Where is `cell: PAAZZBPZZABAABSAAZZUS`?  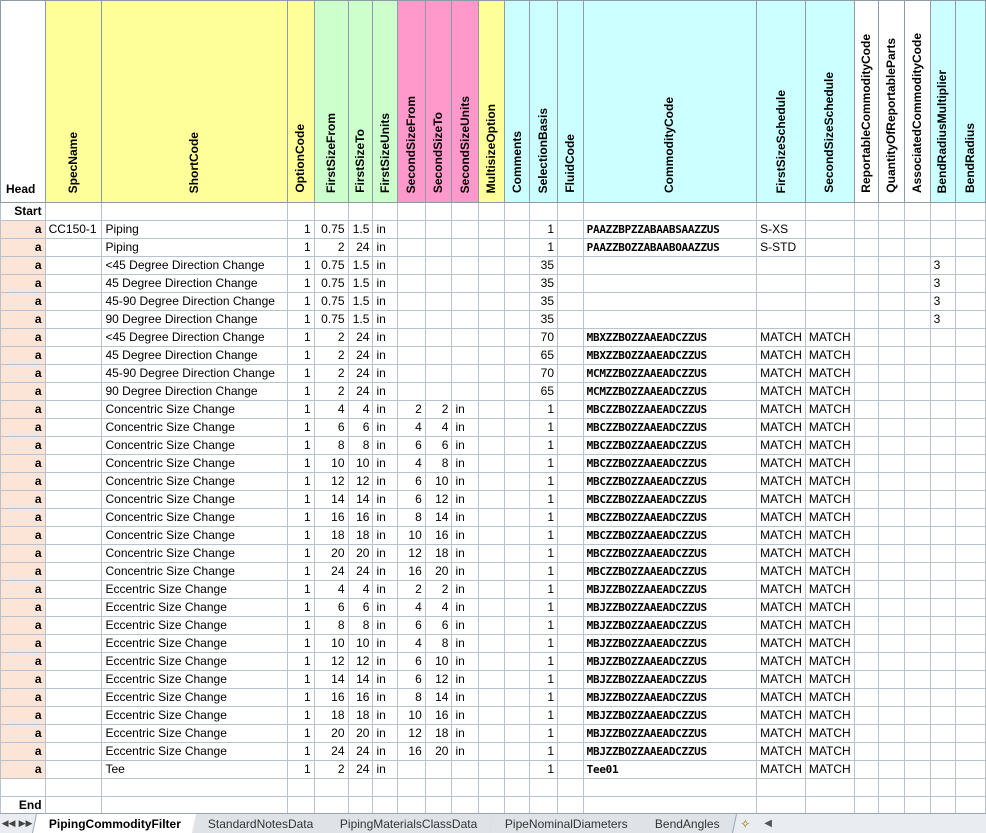
cell: PAAZZBPZZABAABSAAZZUS is located at coordinates (670, 229).